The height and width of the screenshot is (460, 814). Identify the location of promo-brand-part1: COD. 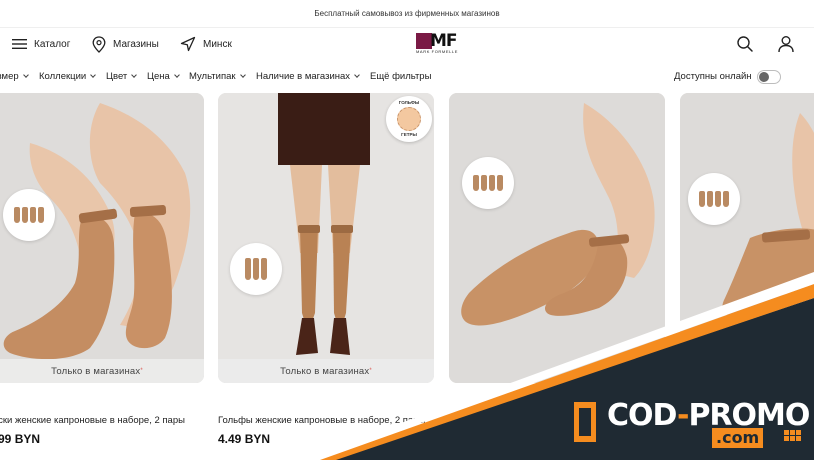
(642, 415).